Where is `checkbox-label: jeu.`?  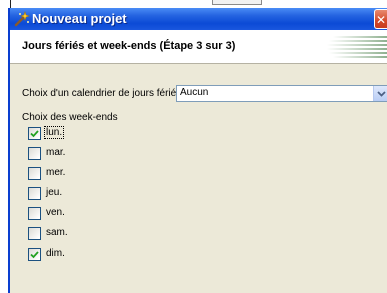 checkbox-label: jeu. is located at coordinates (54, 192).